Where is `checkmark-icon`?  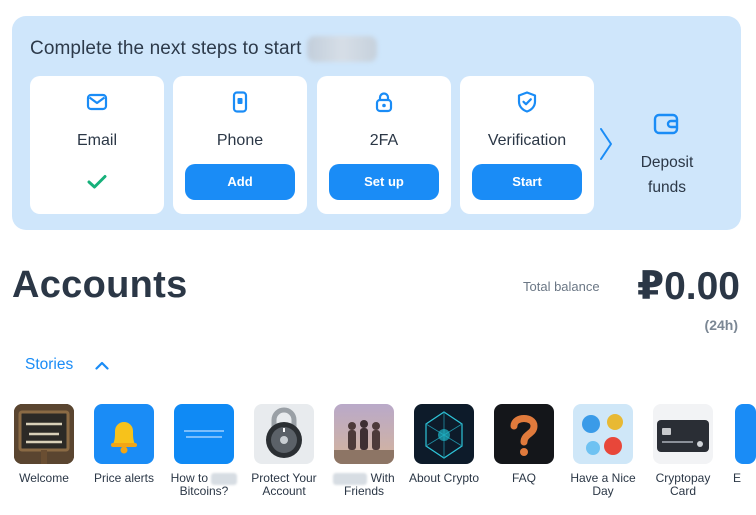 checkmark-icon is located at coordinates (97, 182).